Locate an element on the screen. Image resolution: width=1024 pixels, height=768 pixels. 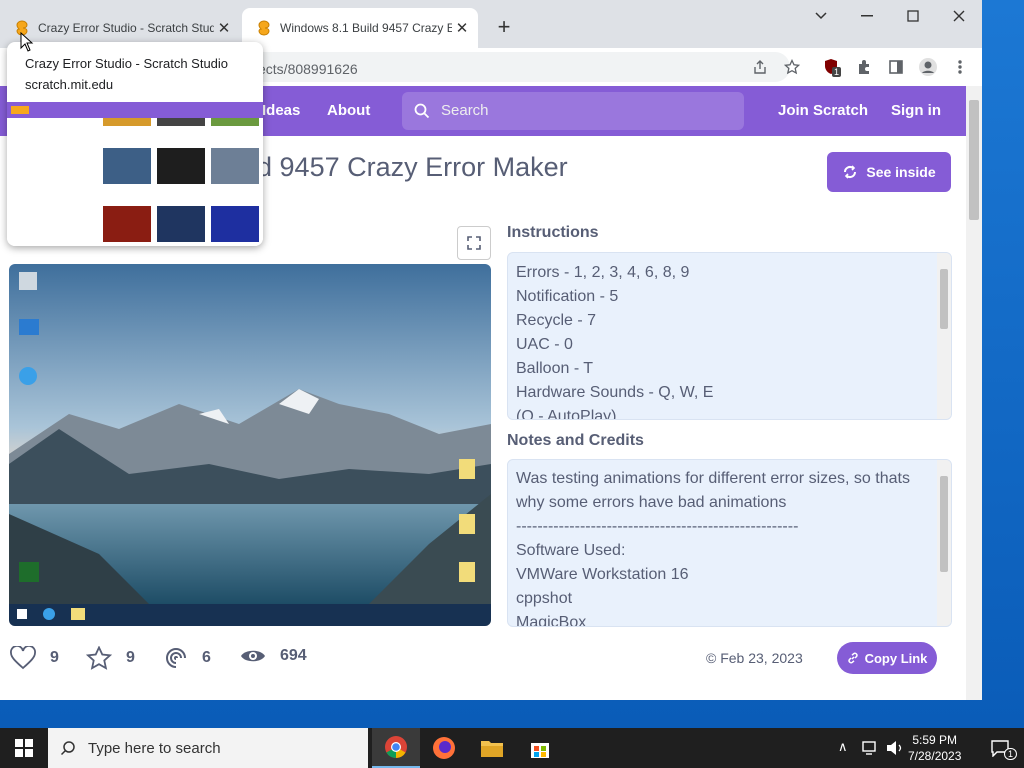
fullscreen-icon is located at coordinates (474, 243).